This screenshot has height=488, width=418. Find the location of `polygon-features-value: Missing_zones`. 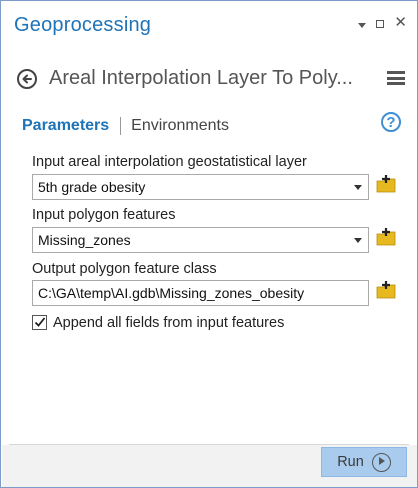

polygon-features-value: Missing_zones is located at coordinates (84, 240).